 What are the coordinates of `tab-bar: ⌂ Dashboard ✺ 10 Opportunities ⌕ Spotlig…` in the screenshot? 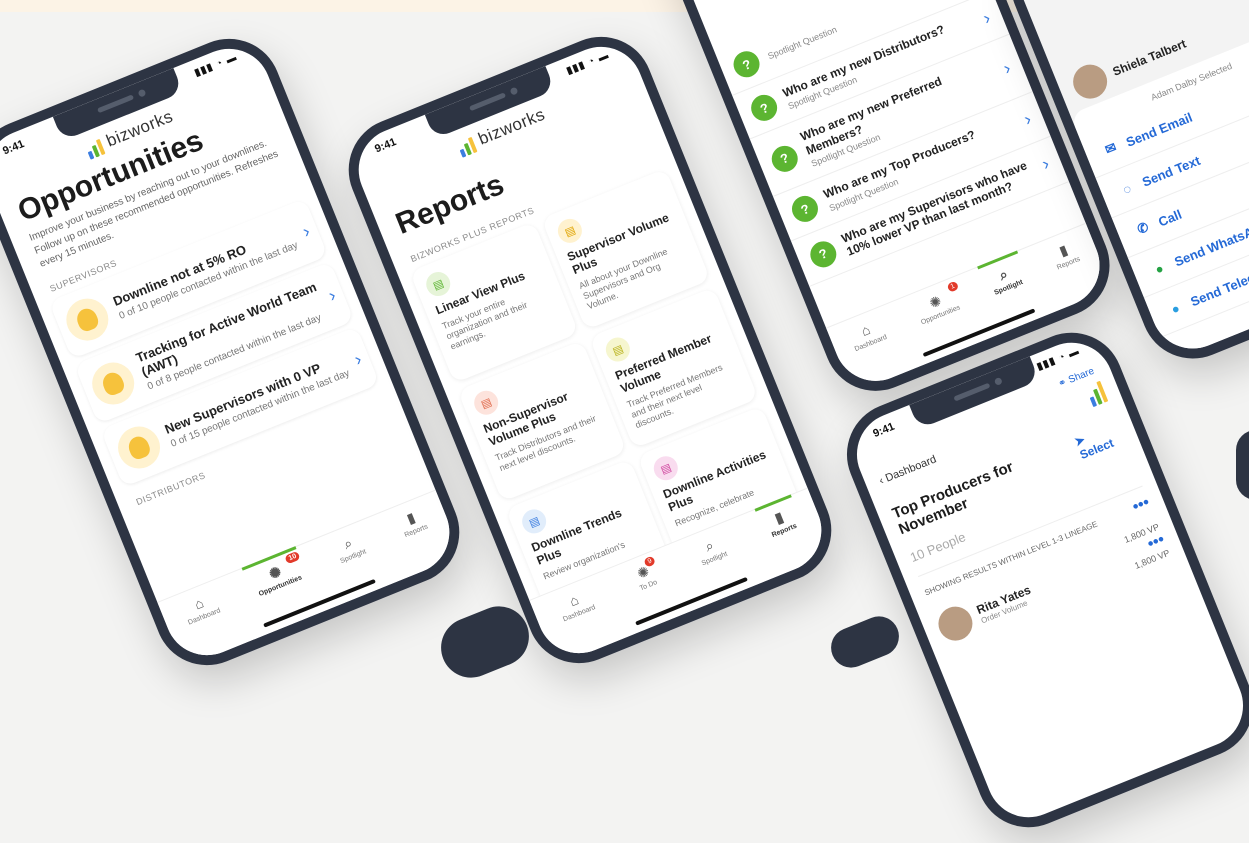 It's located at (309, 578).